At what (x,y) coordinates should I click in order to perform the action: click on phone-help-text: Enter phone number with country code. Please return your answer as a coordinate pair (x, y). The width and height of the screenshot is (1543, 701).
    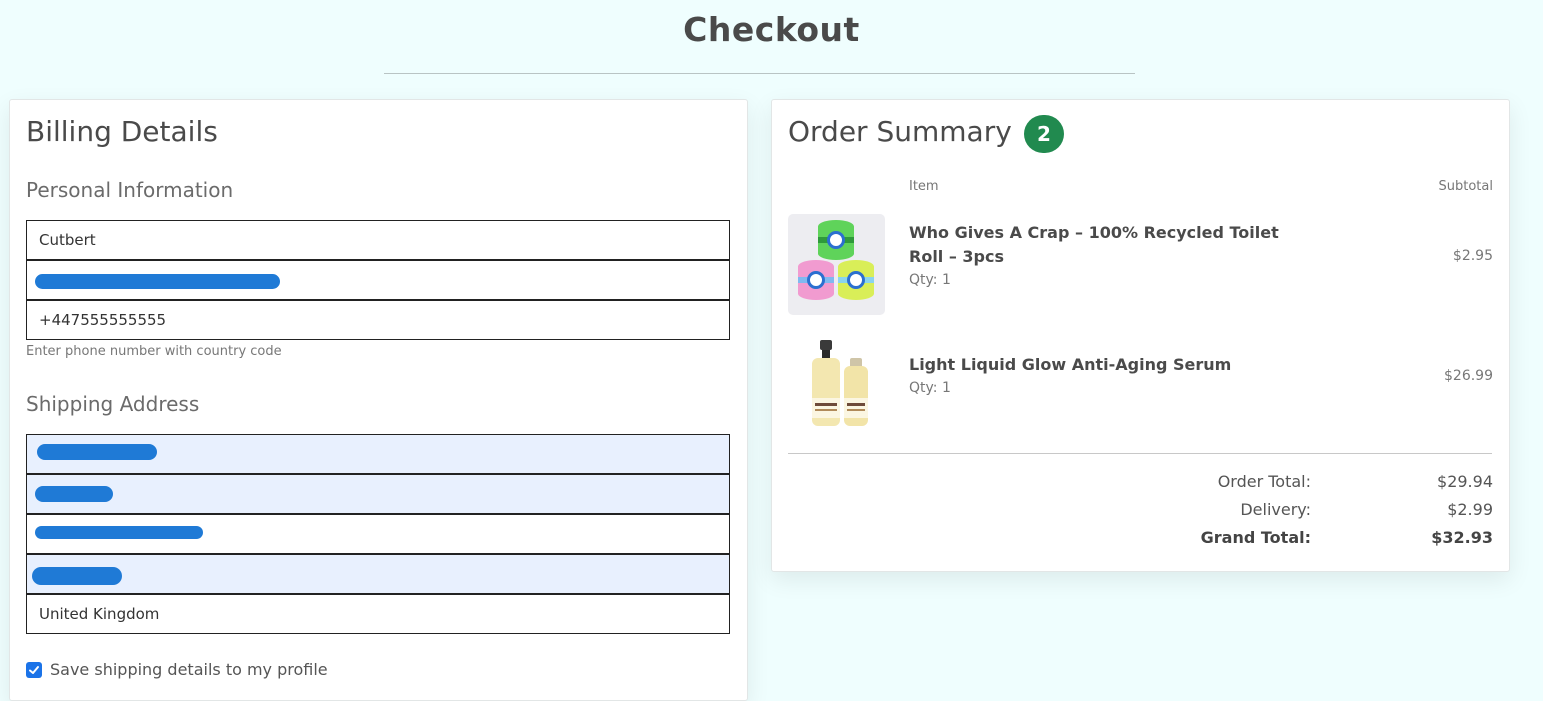
    Looking at the image, I should click on (154, 351).